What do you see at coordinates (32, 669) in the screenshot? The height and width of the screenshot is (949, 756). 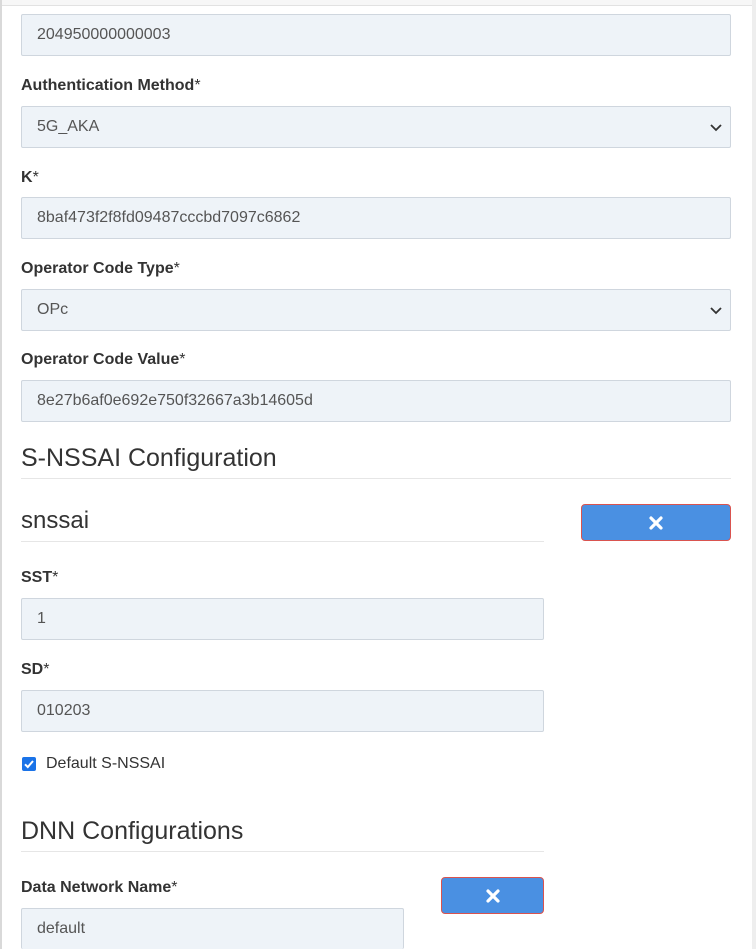 I see `sd-label-text: SD` at bounding box center [32, 669].